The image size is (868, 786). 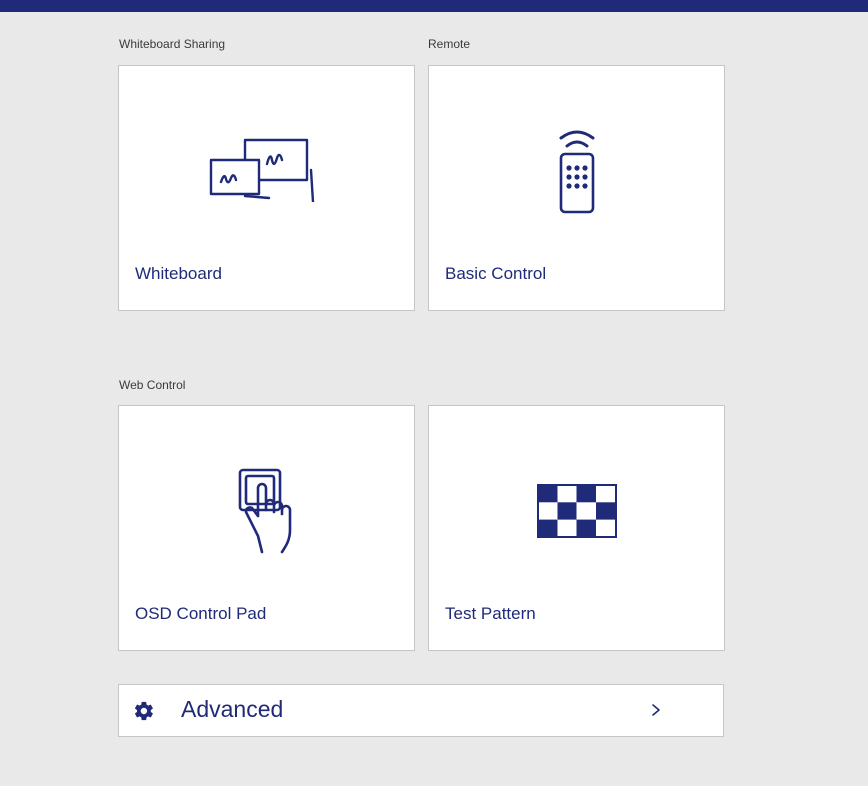 I want to click on gear-icon, so click(x=143, y=711).